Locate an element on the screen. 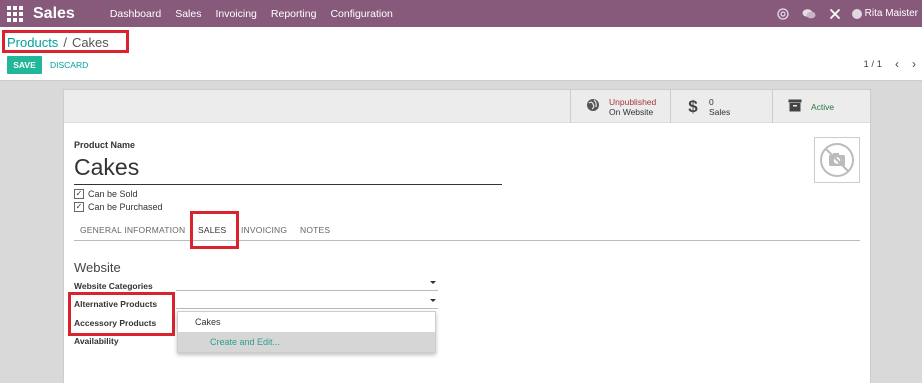 Image resolution: width=922 pixels, height=383 pixels. website-section-title: Website is located at coordinates (97, 267).